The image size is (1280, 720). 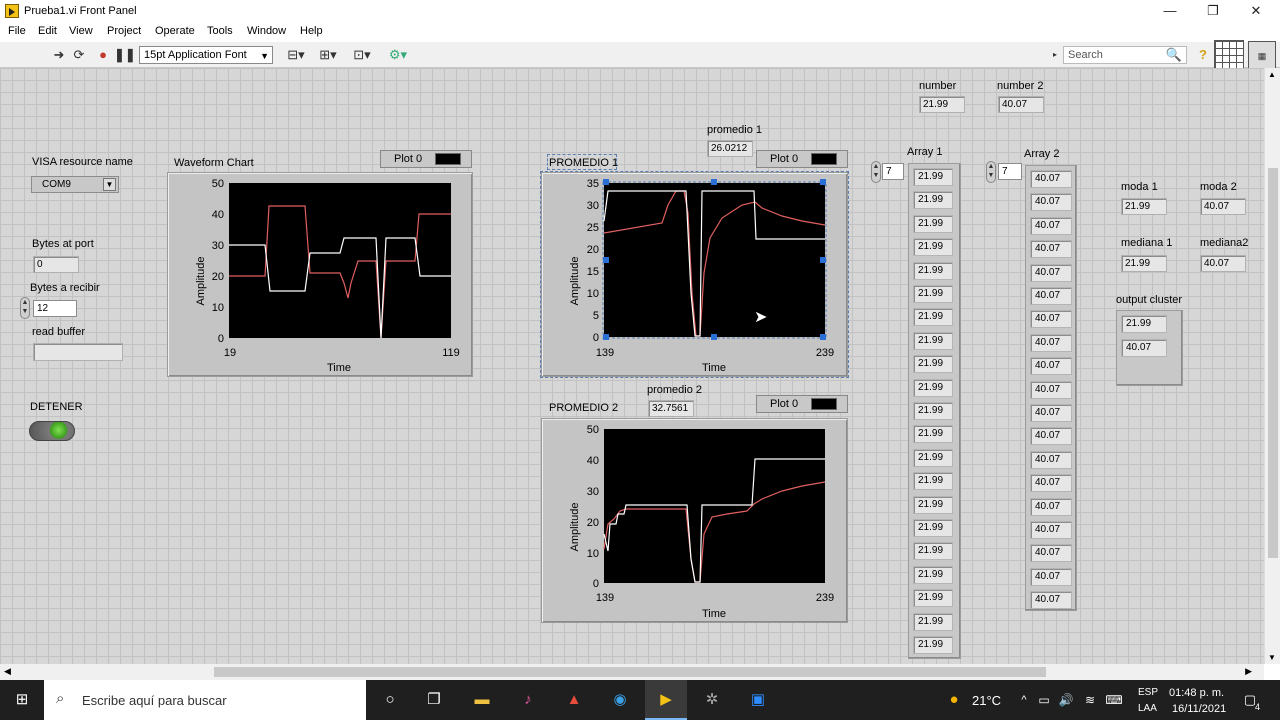 I want to click on detener-button, so click(x=52, y=431).